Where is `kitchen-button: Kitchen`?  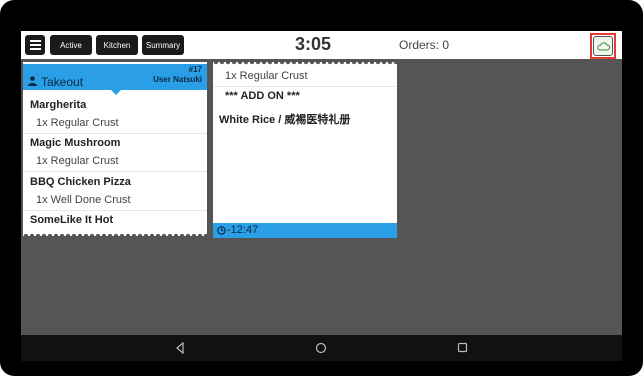
kitchen-button: Kitchen is located at coordinates (117, 45).